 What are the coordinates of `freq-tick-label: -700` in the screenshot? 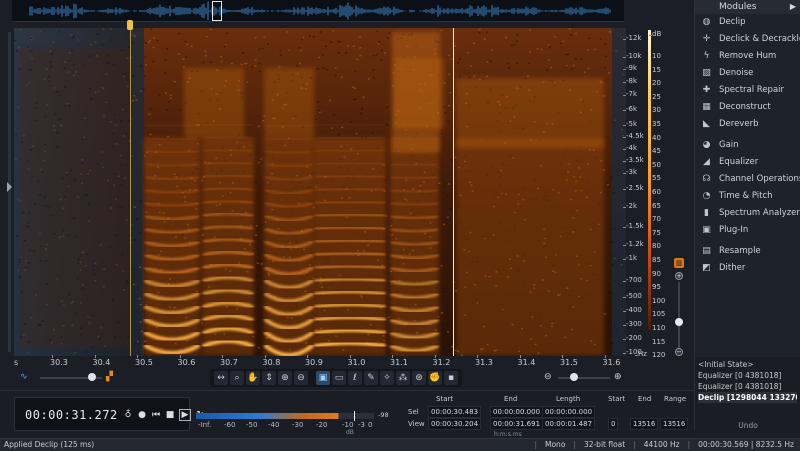 It's located at (636, 280).